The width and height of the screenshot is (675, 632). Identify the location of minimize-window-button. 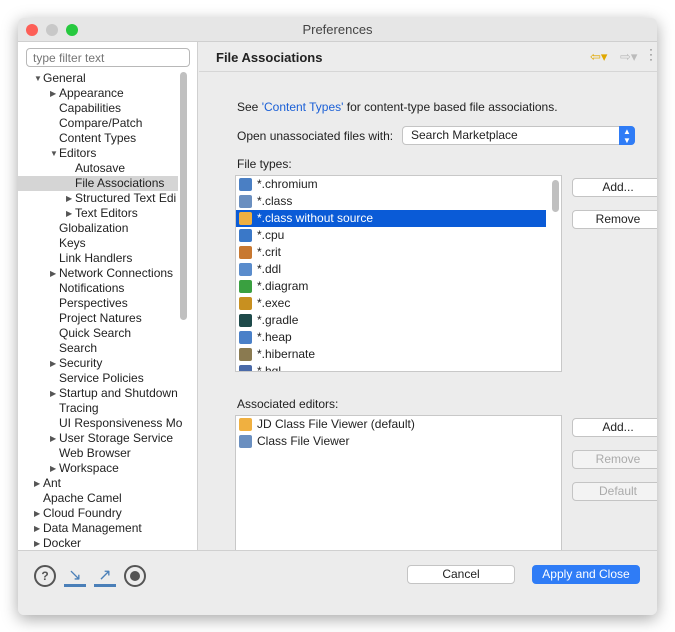
(52, 30).